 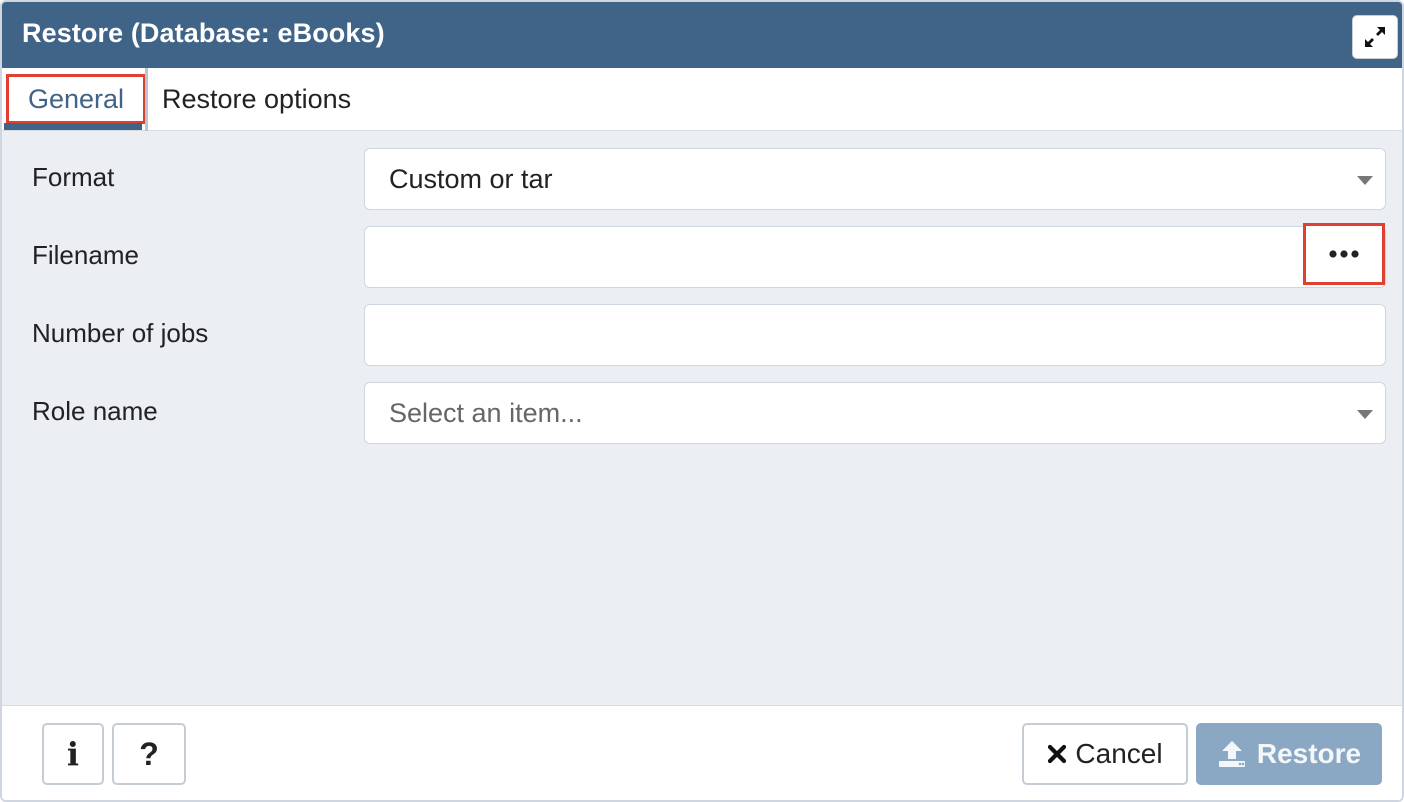 What do you see at coordinates (146, 99) in the screenshot?
I see `tab-divider` at bounding box center [146, 99].